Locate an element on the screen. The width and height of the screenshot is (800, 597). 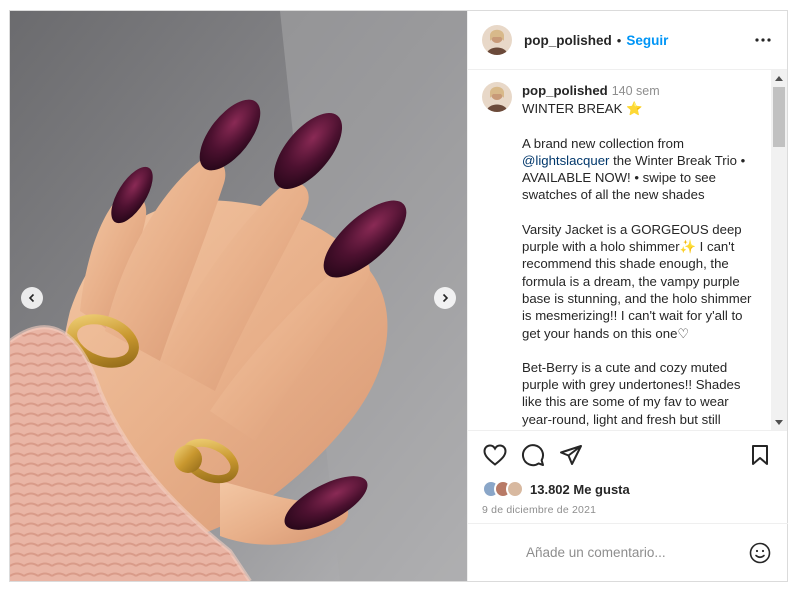
likes-row: 13.802 Me gusta is located at coordinates (627, 489).